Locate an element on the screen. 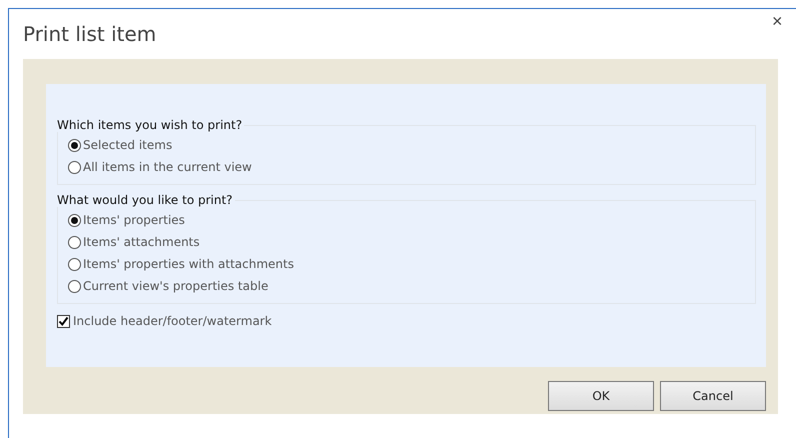  option-label: Items' attachments is located at coordinates (141, 242).